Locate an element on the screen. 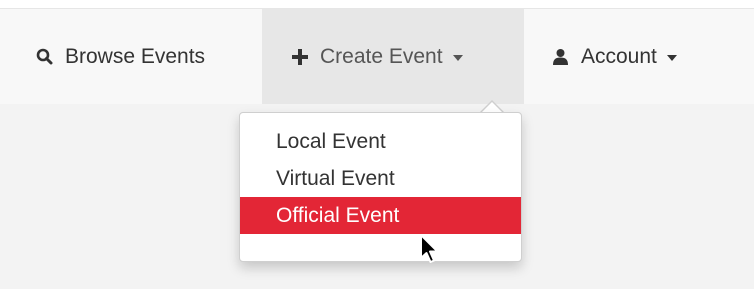 The width and height of the screenshot is (754, 289). nav-browse-events: Browse Events is located at coordinates (138, 56).